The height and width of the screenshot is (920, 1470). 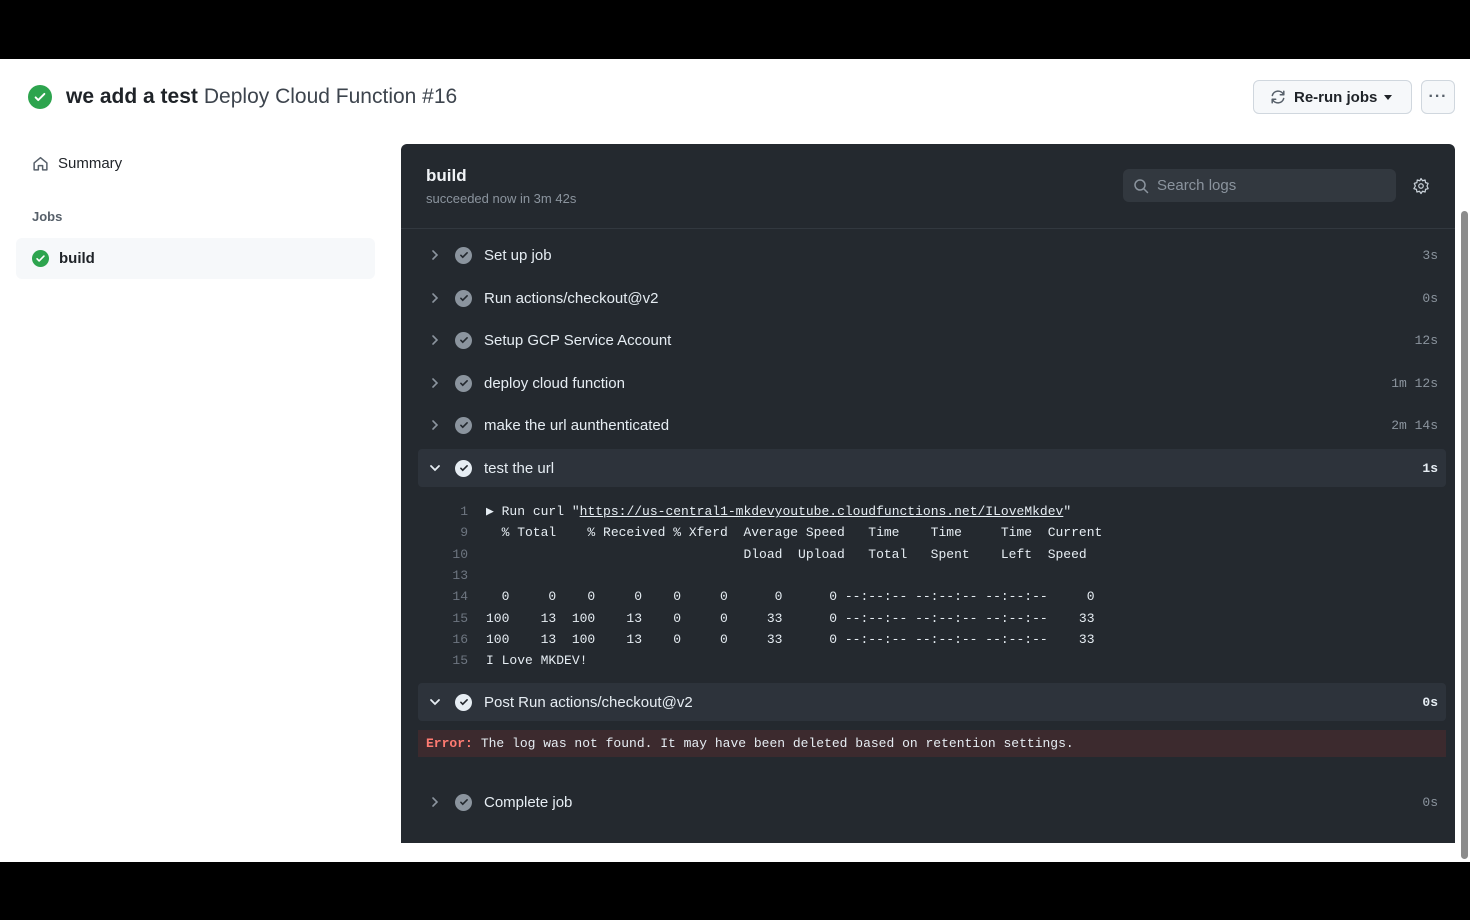 I want to click on log-line: 13, so click(x=932, y=575).